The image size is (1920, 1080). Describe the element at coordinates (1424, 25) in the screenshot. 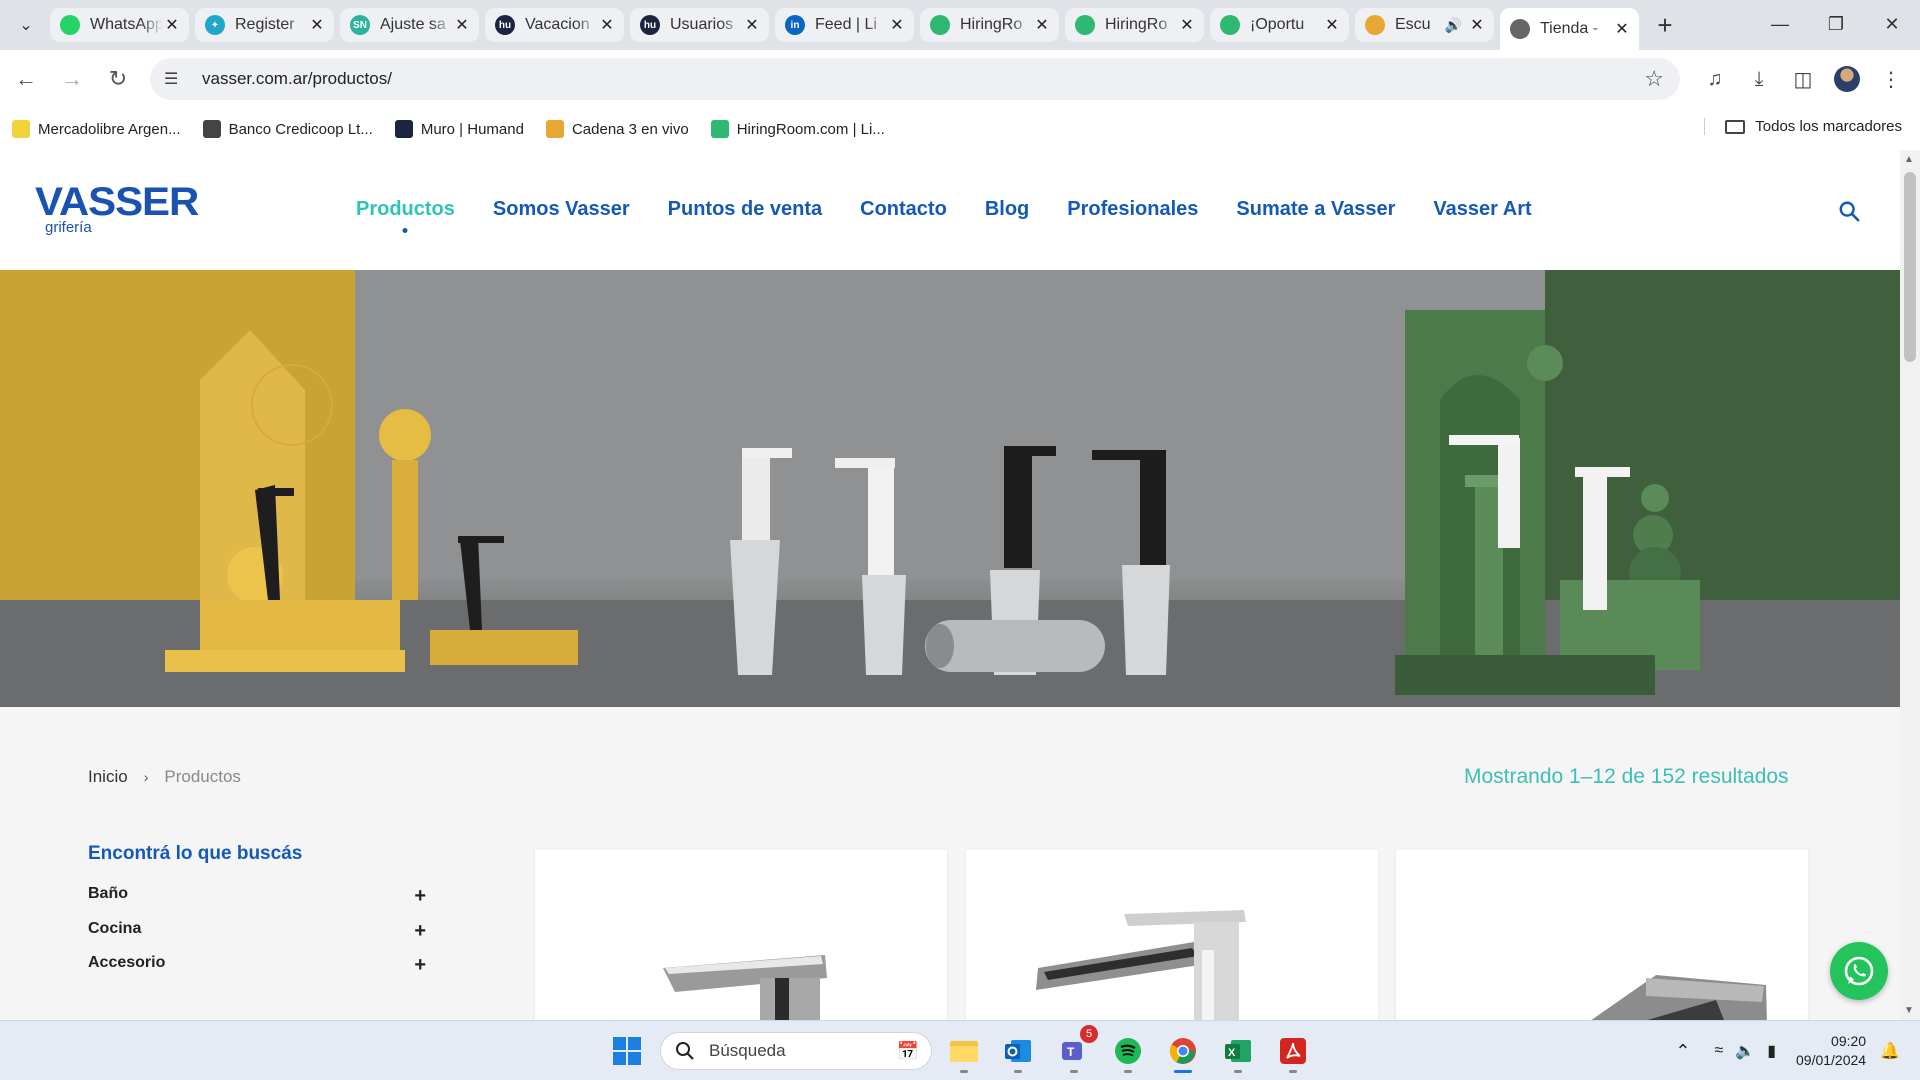

I see `browser-tab: Escu 🔊 ✕` at that location.